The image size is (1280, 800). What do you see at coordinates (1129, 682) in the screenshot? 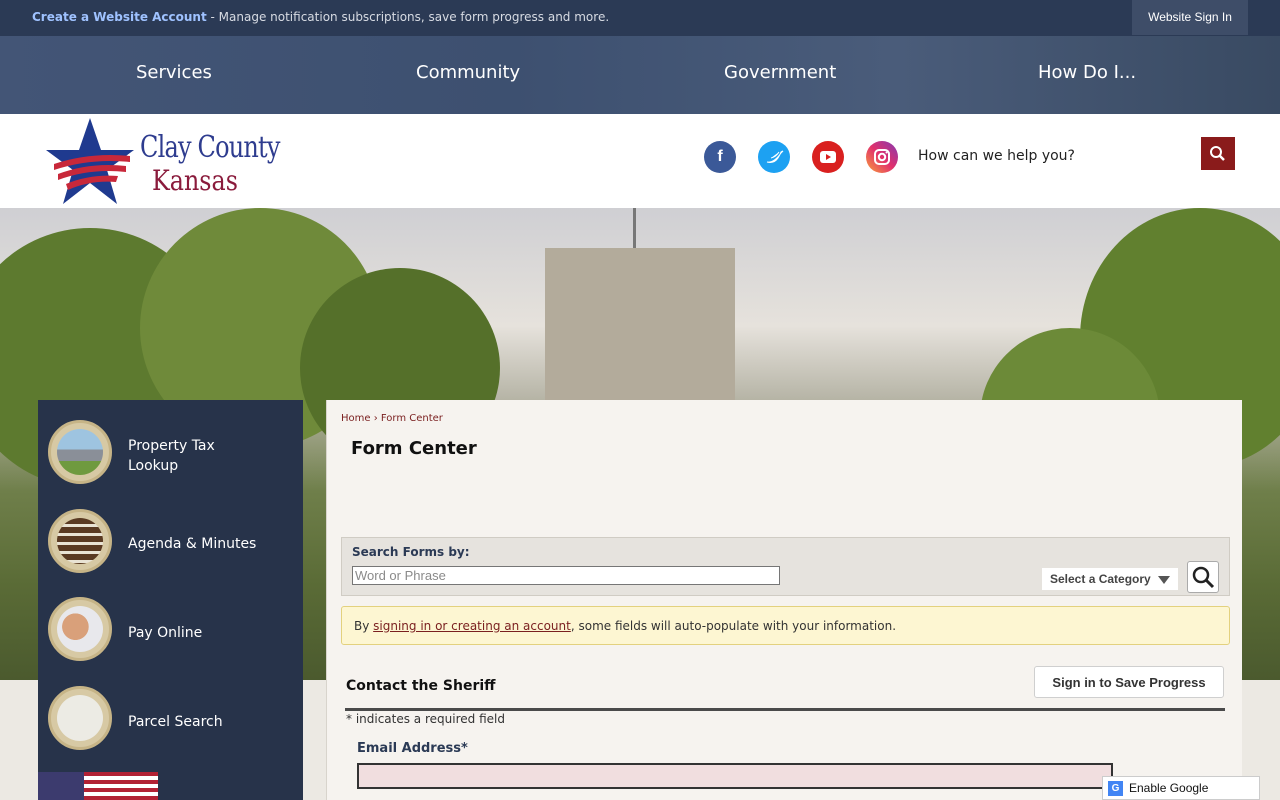
I see `save-progress-button: Sign in to Save Progress` at bounding box center [1129, 682].